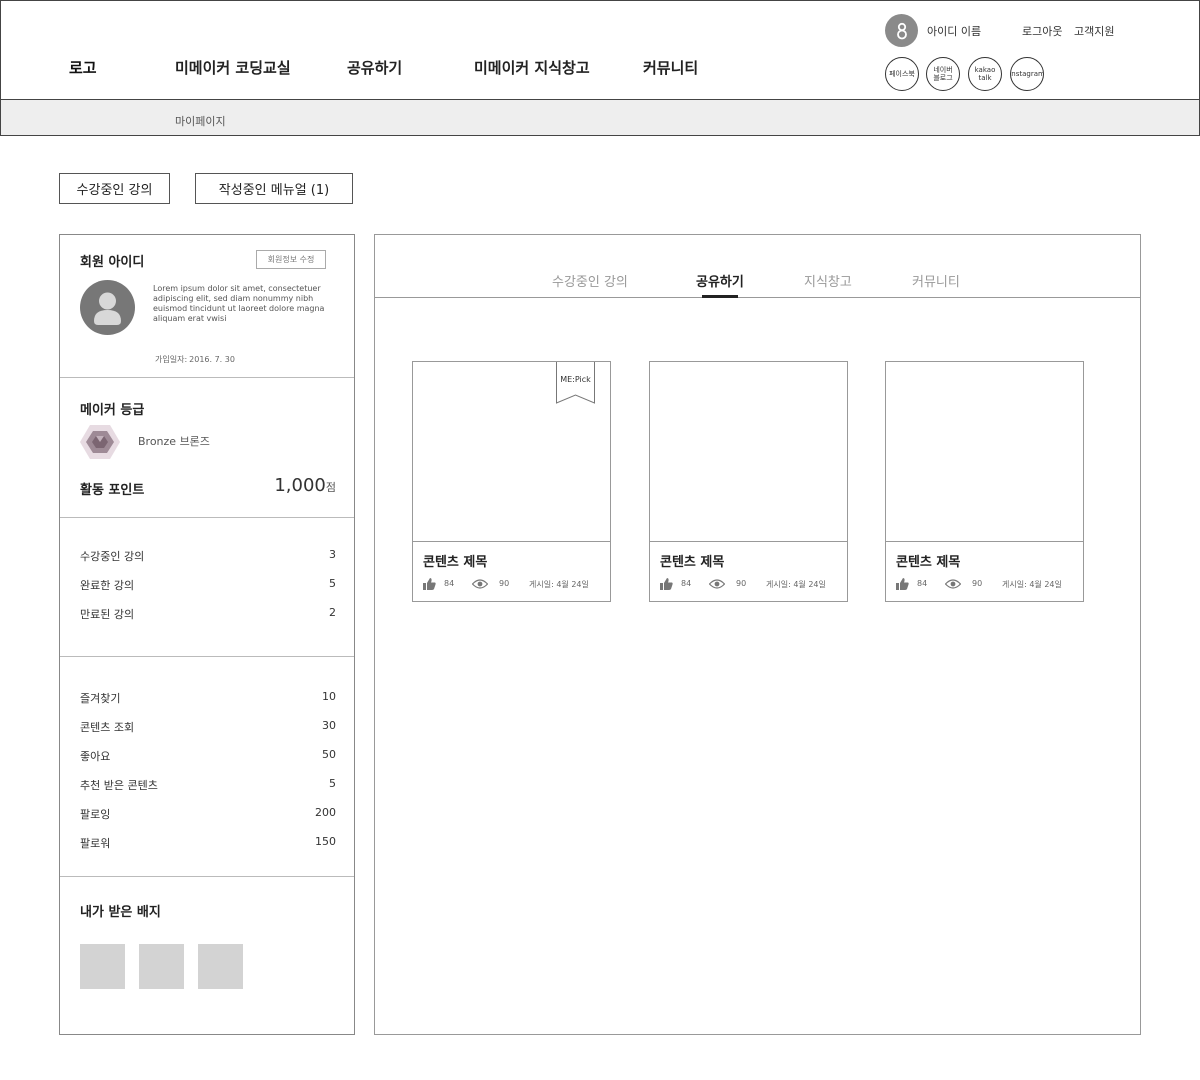  What do you see at coordinates (174, 441) in the screenshot?
I see `grade-name: Bronze 브론즈` at bounding box center [174, 441].